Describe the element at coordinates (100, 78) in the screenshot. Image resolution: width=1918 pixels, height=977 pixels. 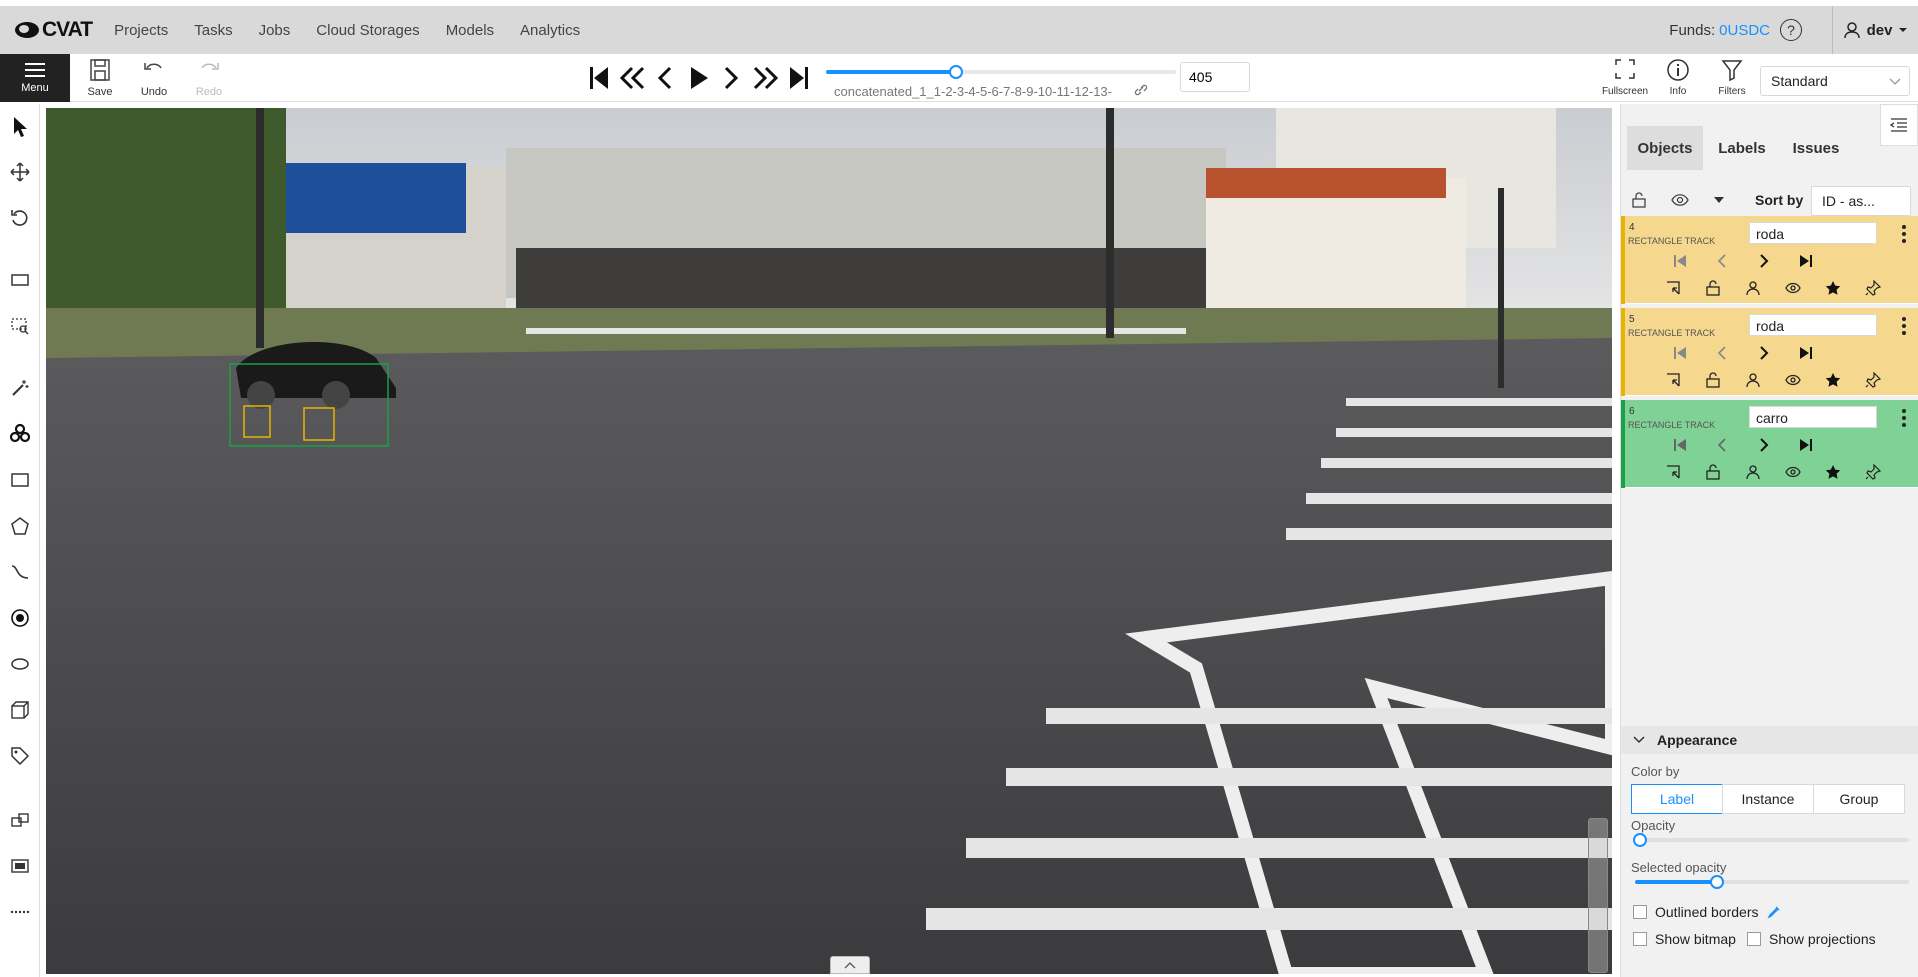
I see `save-button: Save` at that location.